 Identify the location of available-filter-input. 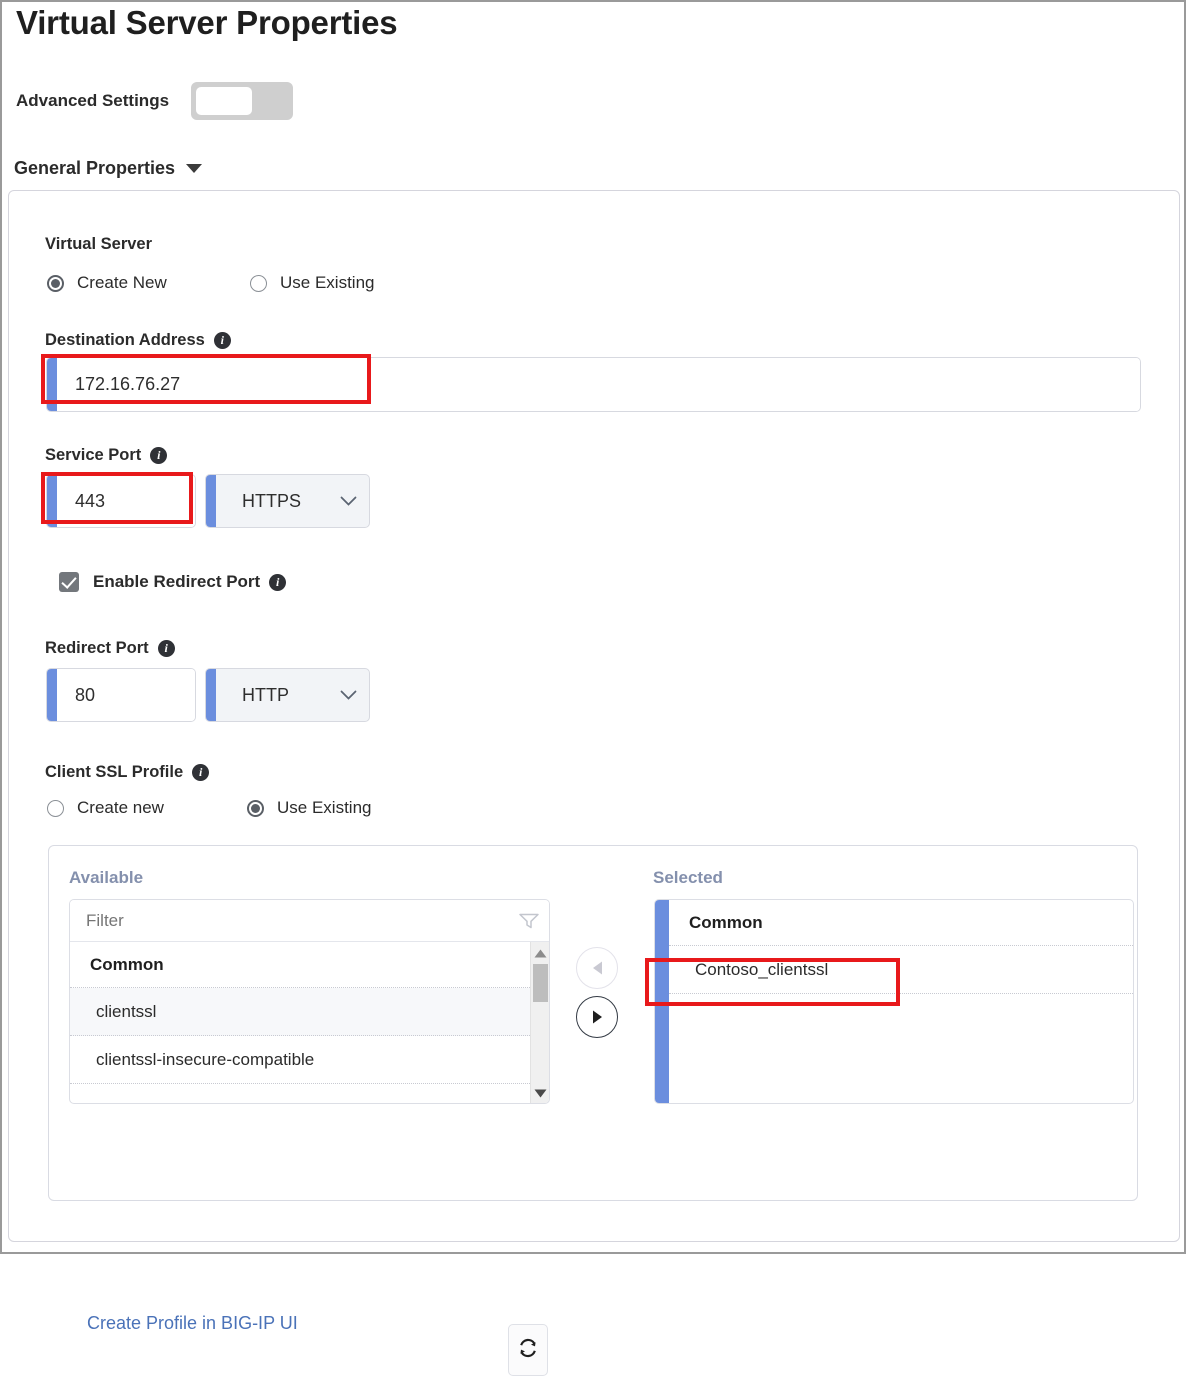
(289, 920).